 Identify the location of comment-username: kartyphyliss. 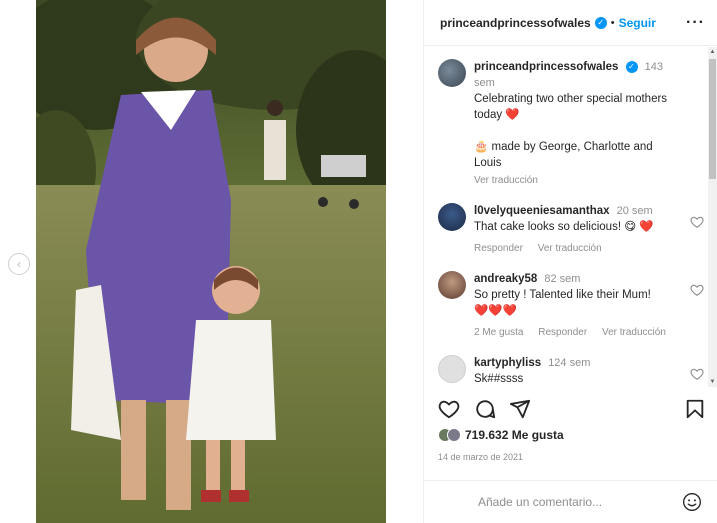
(507, 363).